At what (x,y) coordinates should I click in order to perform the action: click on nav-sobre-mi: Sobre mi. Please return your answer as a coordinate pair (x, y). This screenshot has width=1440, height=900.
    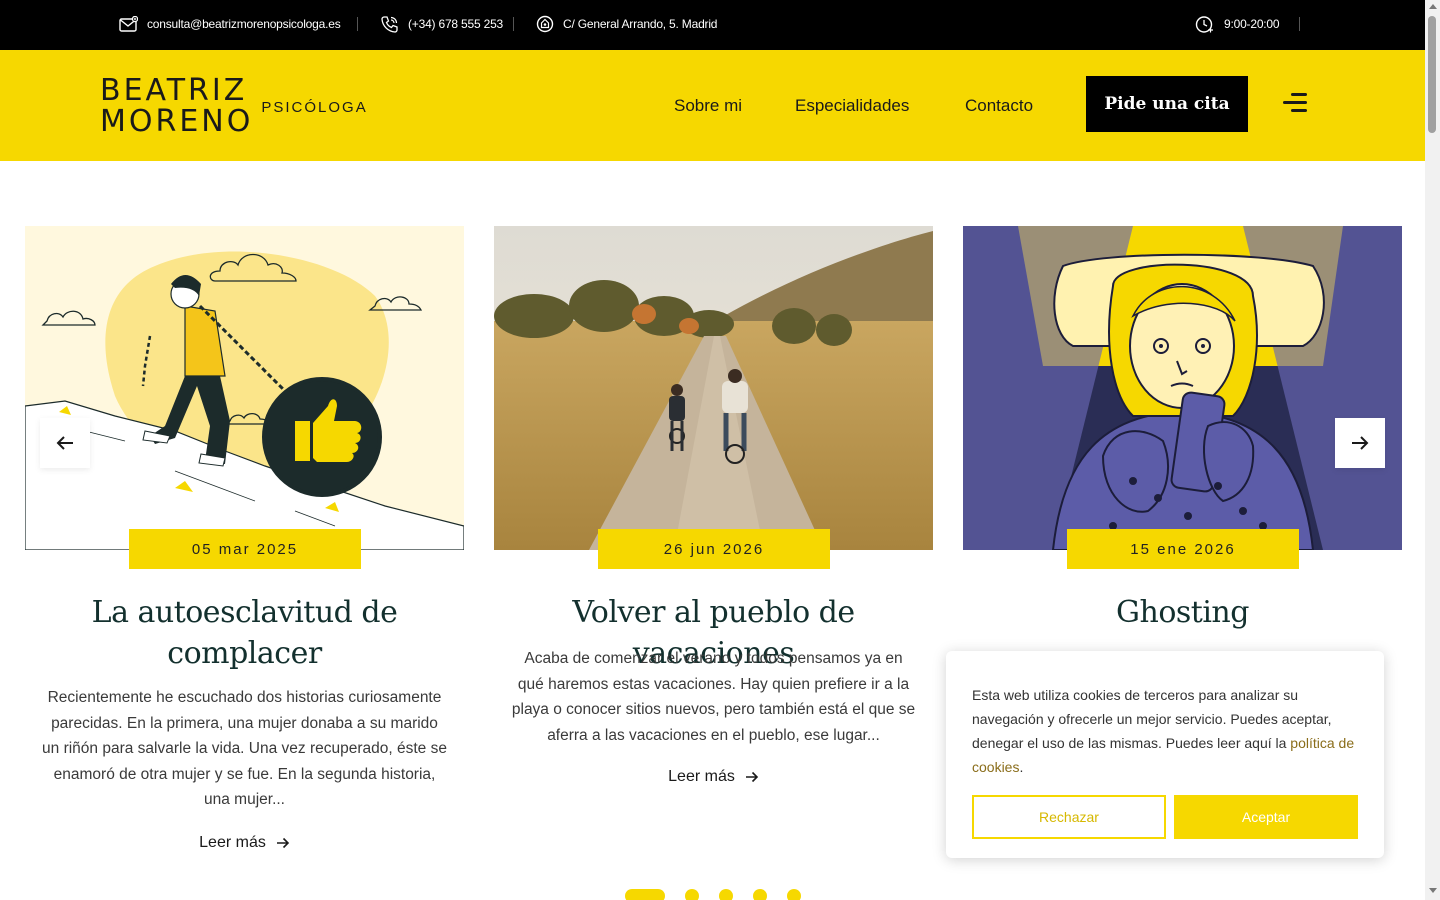
    Looking at the image, I should click on (708, 106).